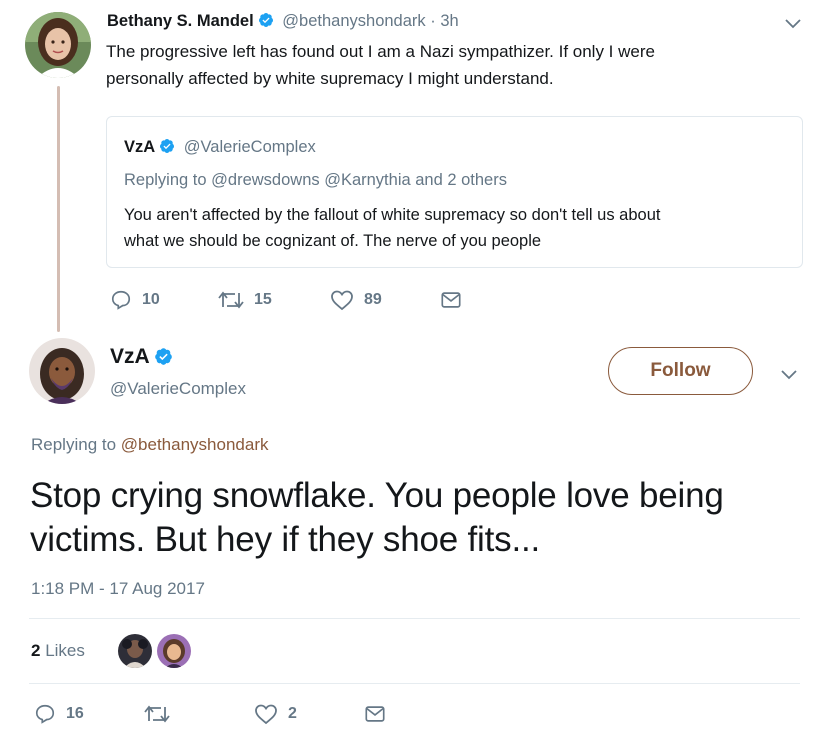 The height and width of the screenshot is (749, 829). I want to click on follow-button: Follow, so click(680, 371).